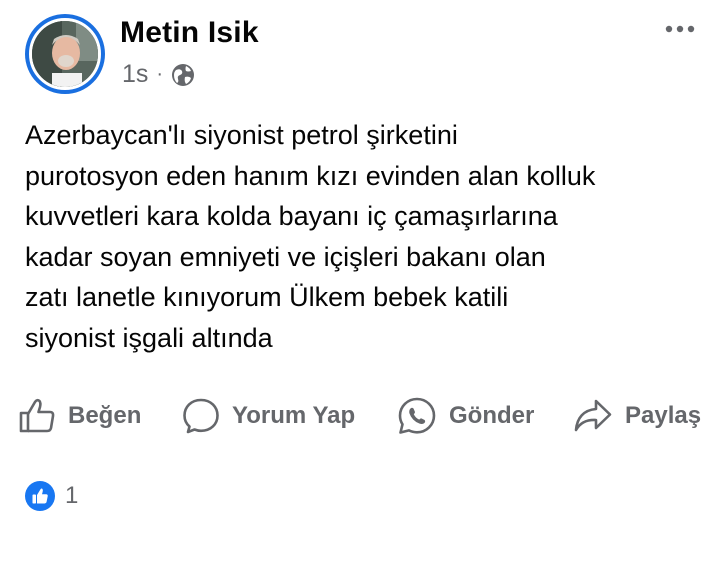 The image size is (720, 567). I want to click on comment-icon, so click(201, 416).